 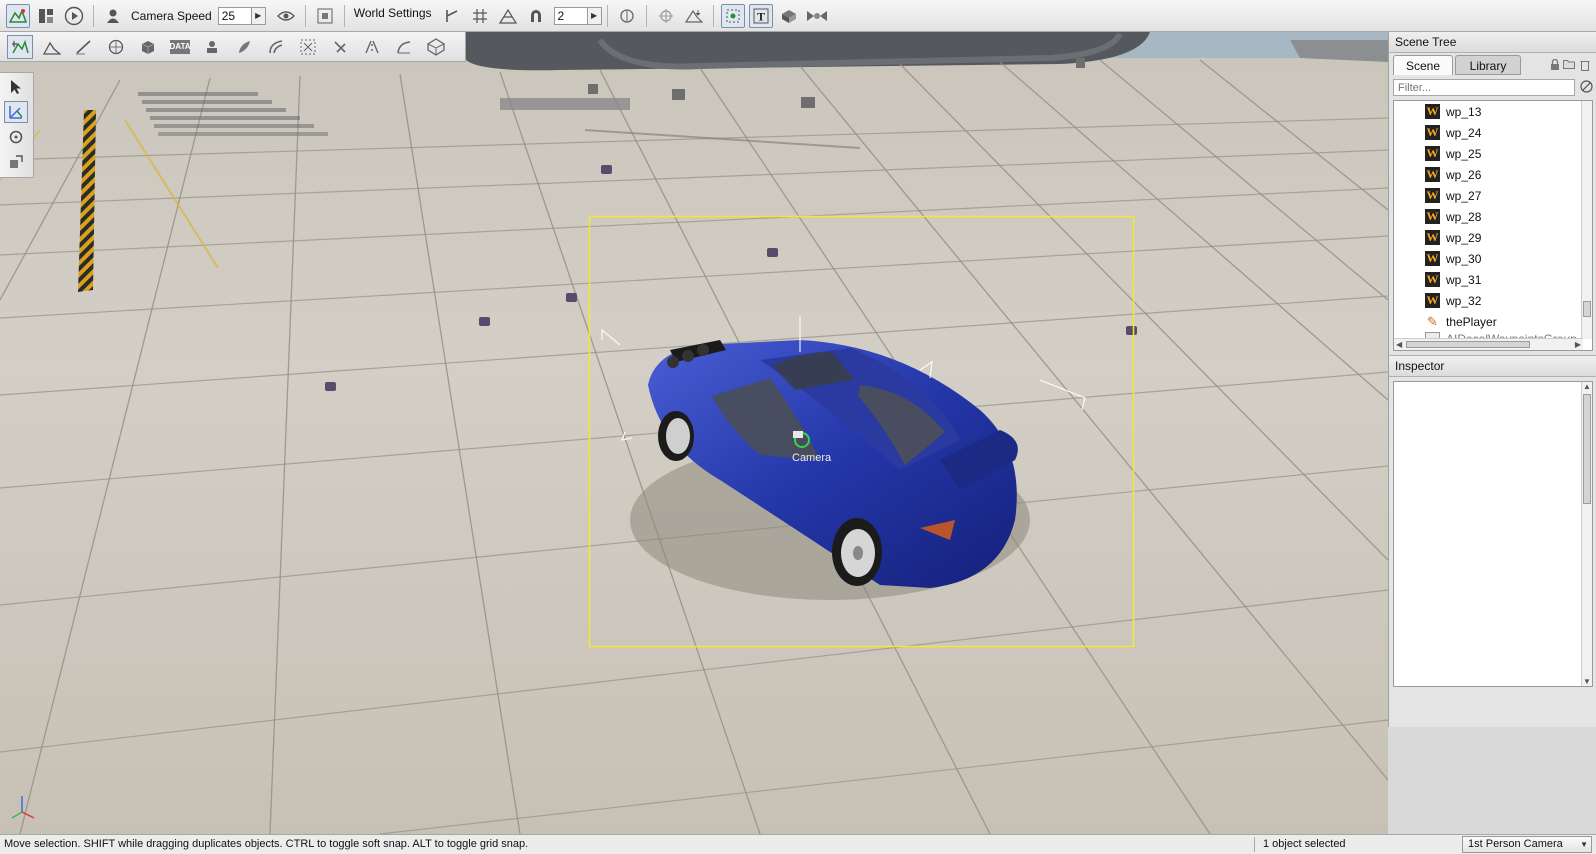 I want to click on terrain-editor-icon, so click(x=52, y=47).